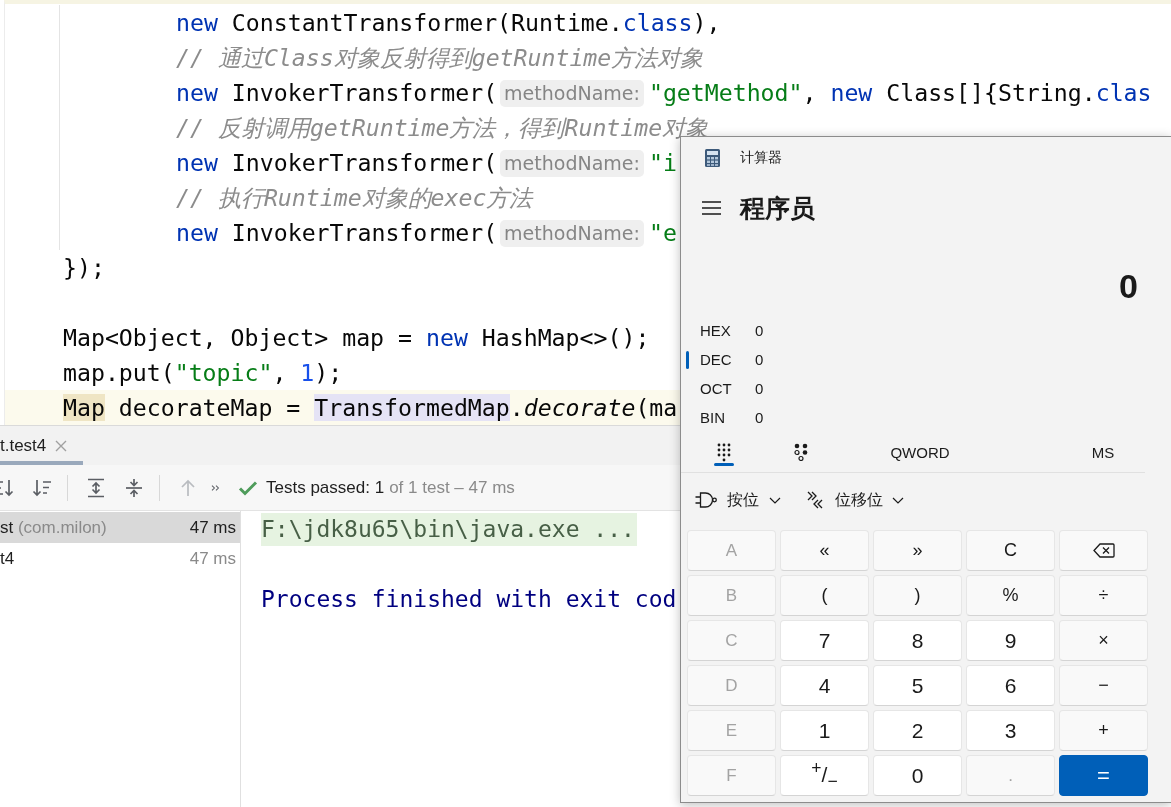  What do you see at coordinates (824, 595) in the screenshot?
I see `key-button: (` at bounding box center [824, 595].